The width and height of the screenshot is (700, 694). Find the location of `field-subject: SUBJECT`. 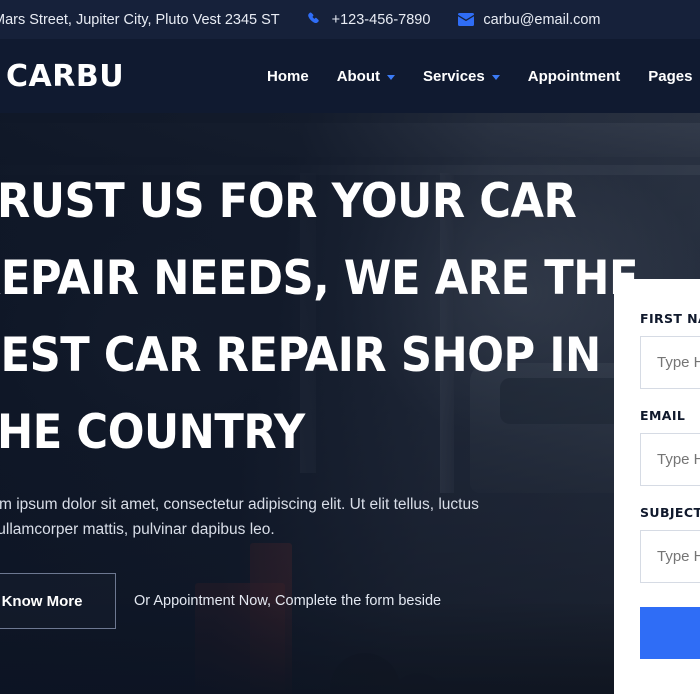

field-subject: SUBJECT is located at coordinates (670, 544).